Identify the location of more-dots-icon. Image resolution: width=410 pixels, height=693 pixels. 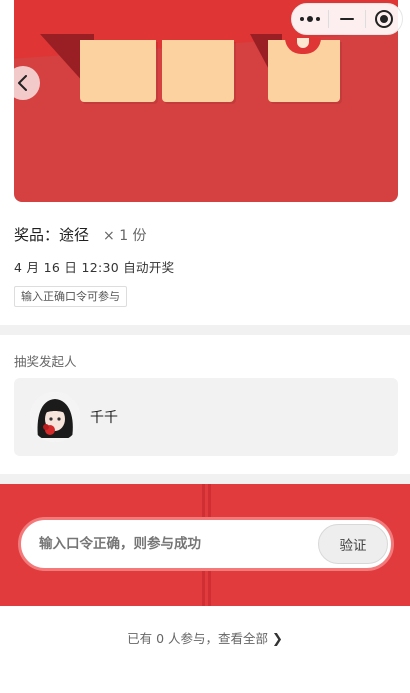
(310, 19).